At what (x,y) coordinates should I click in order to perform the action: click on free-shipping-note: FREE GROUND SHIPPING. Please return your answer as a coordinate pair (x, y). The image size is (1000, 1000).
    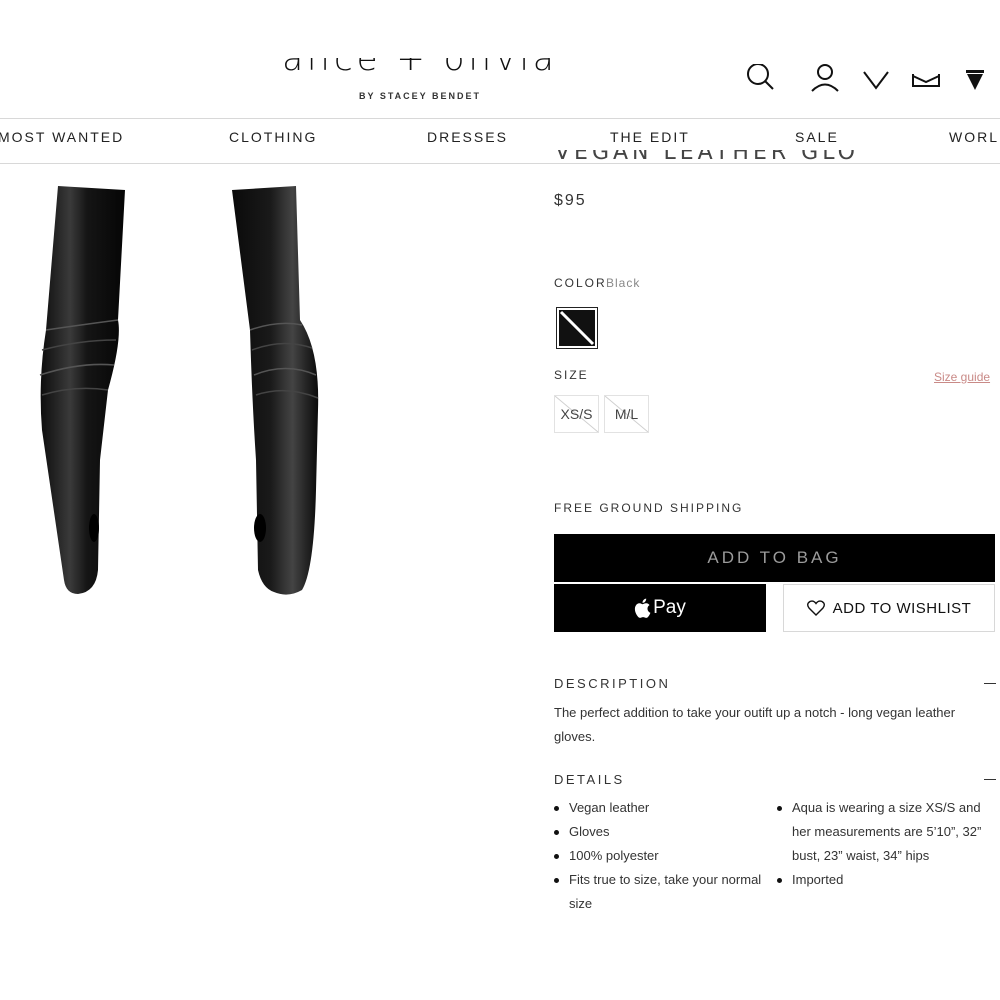
    Looking at the image, I should click on (649, 508).